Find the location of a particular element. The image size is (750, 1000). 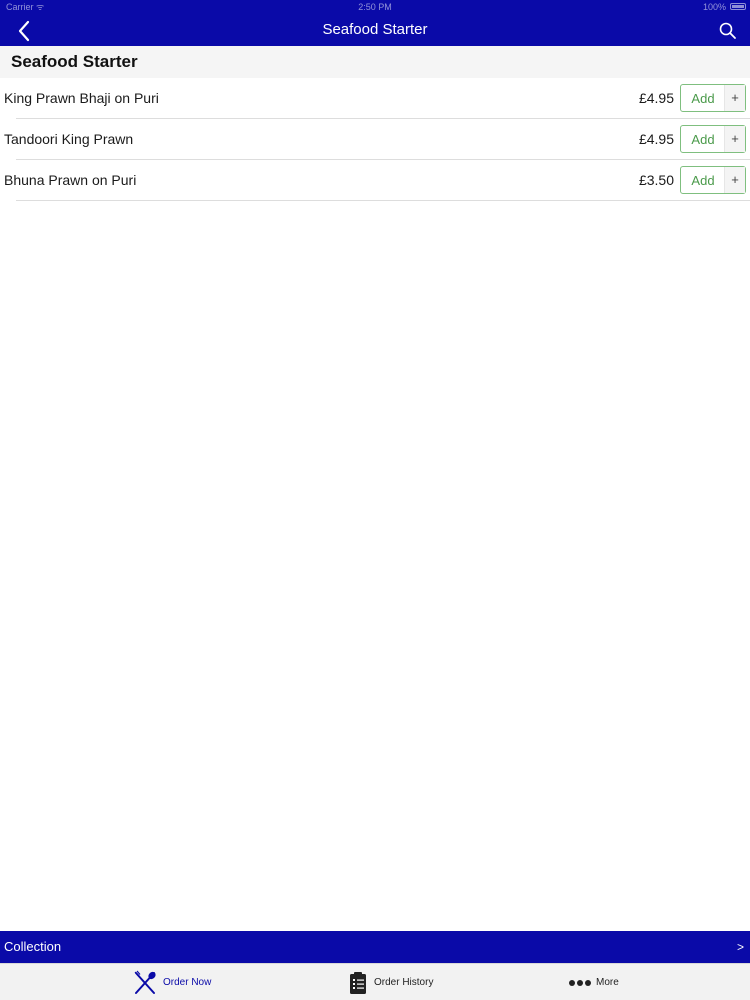

tab-more: More is located at coordinates (601, 982).